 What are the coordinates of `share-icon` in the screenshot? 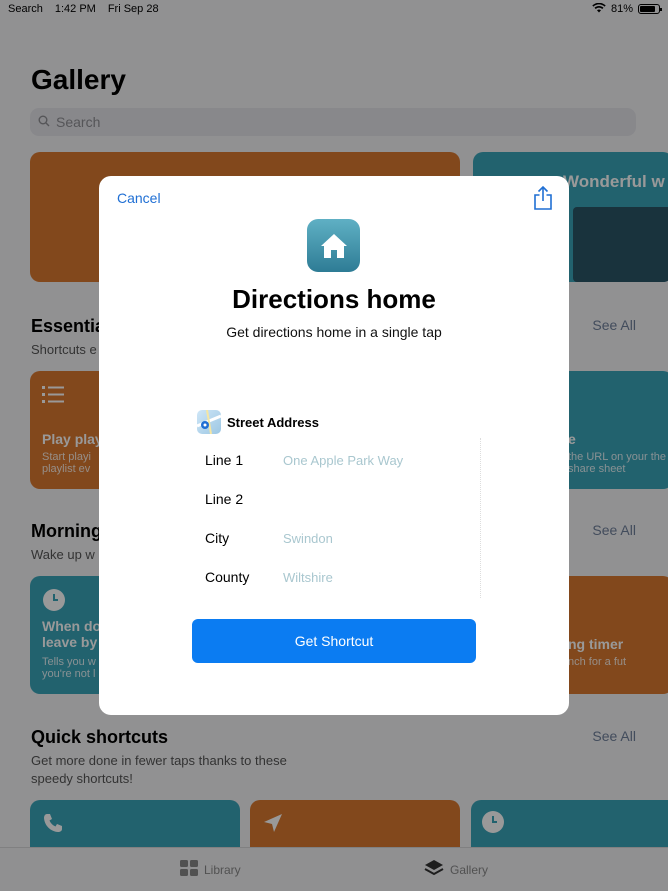 It's located at (543, 197).